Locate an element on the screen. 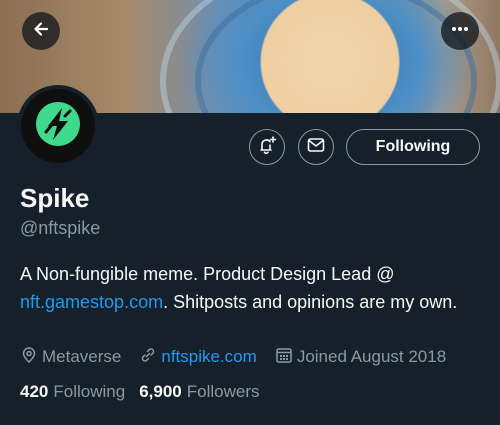 The height and width of the screenshot is (425, 500). bell-plus-icon is located at coordinates (267, 147).